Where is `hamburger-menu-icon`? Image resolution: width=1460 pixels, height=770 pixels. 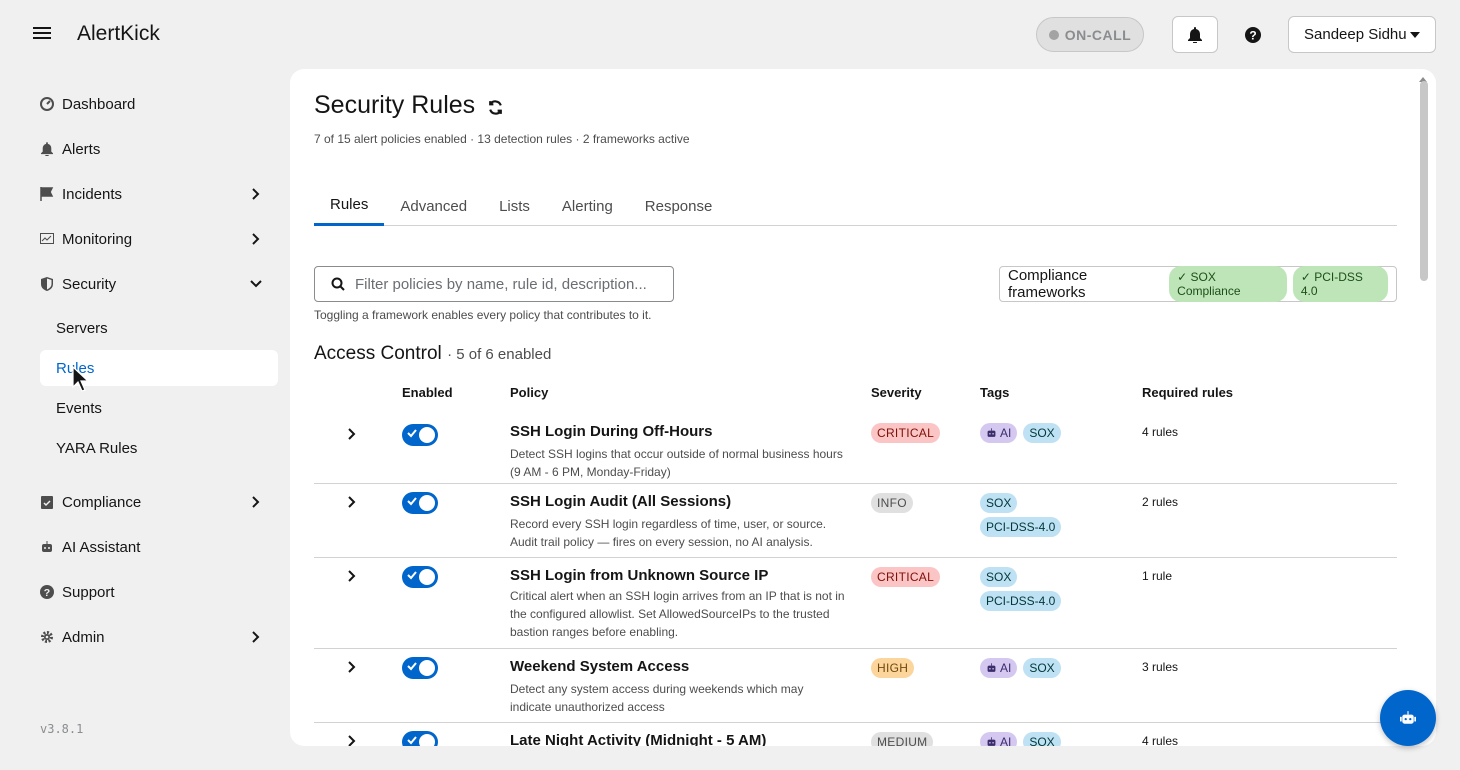 hamburger-menu-icon is located at coordinates (42, 33).